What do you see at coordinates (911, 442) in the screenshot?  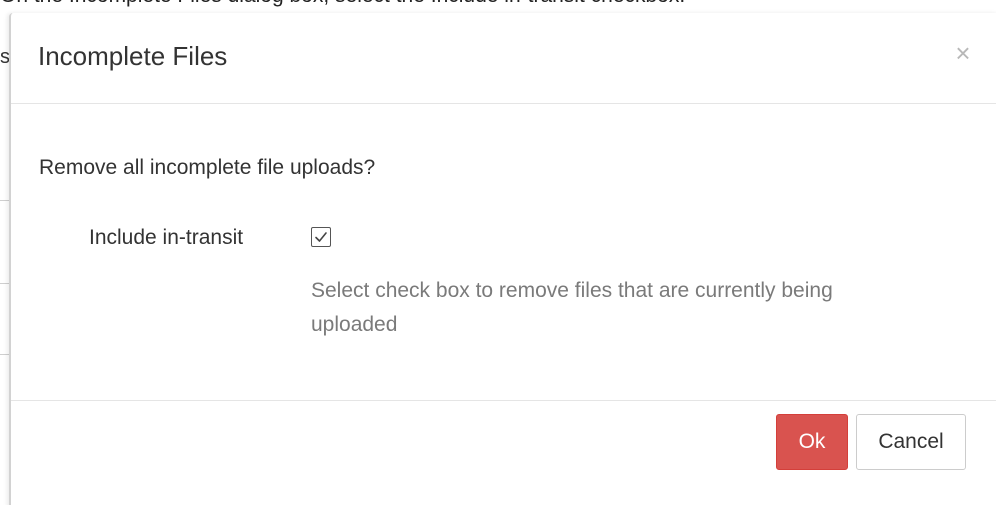 I see `cancel-button: Cancel` at bounding box center [911, 442].